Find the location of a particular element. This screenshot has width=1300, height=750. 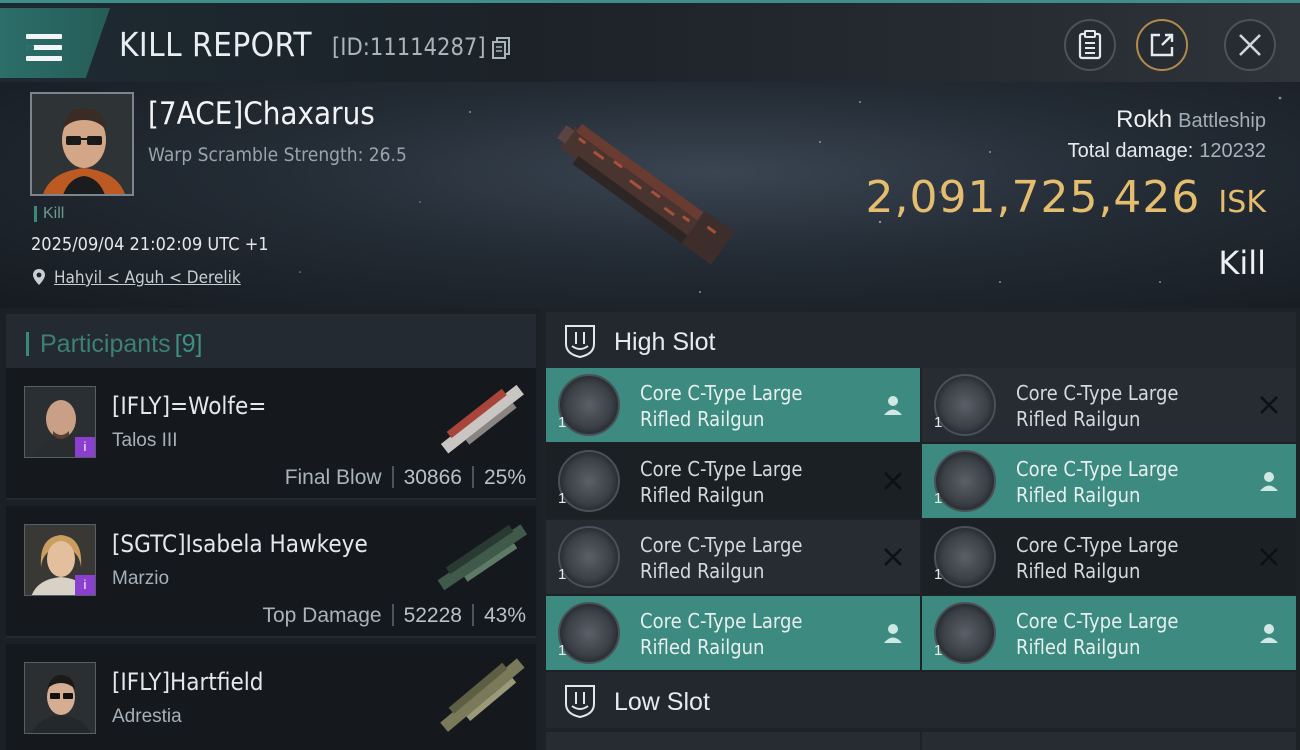

participant-percent: 25% is located at coordinates (504, 477).